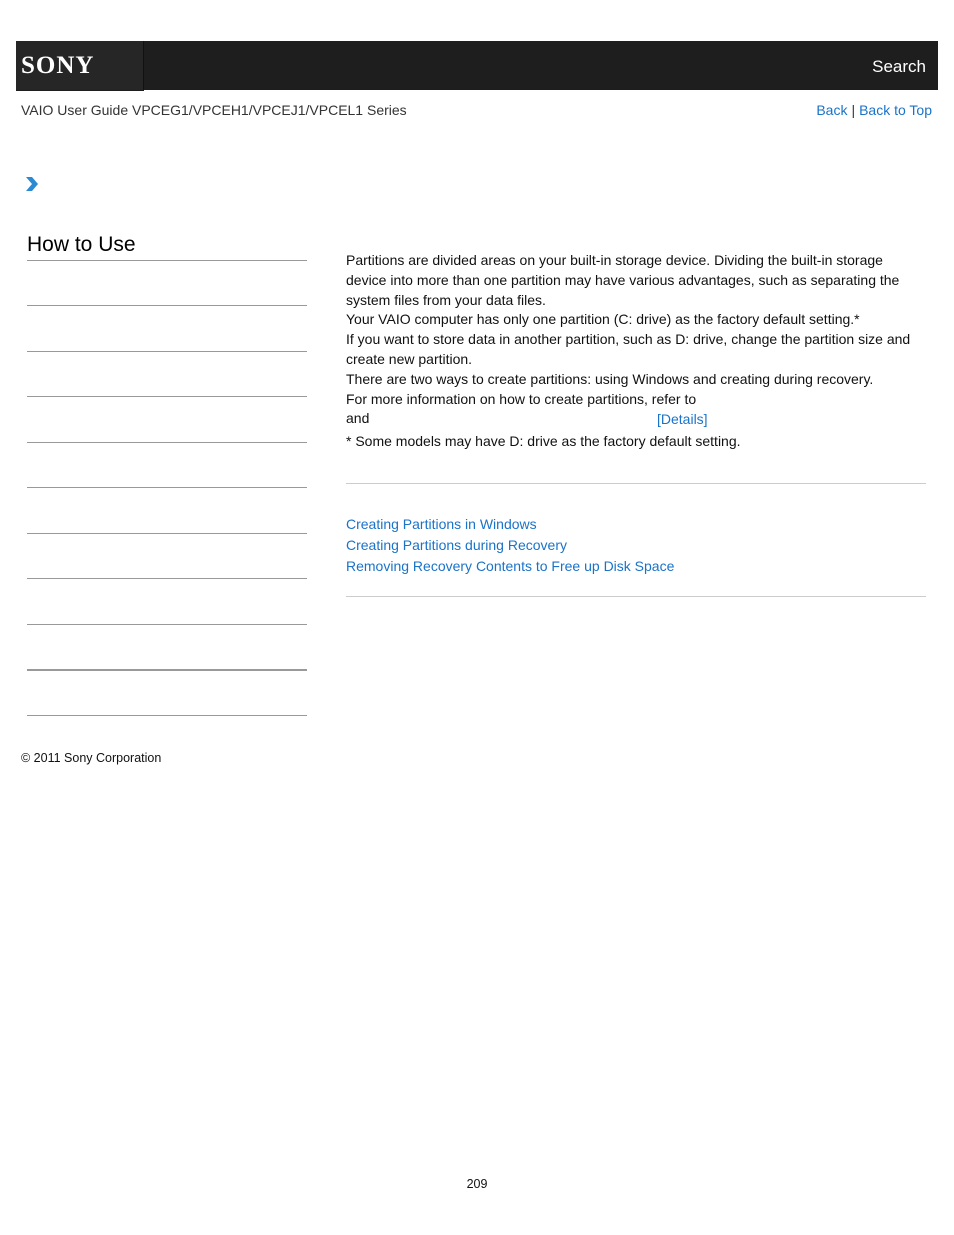  I want to click on back-to-top-link: Back to Top, so click(895, 110).